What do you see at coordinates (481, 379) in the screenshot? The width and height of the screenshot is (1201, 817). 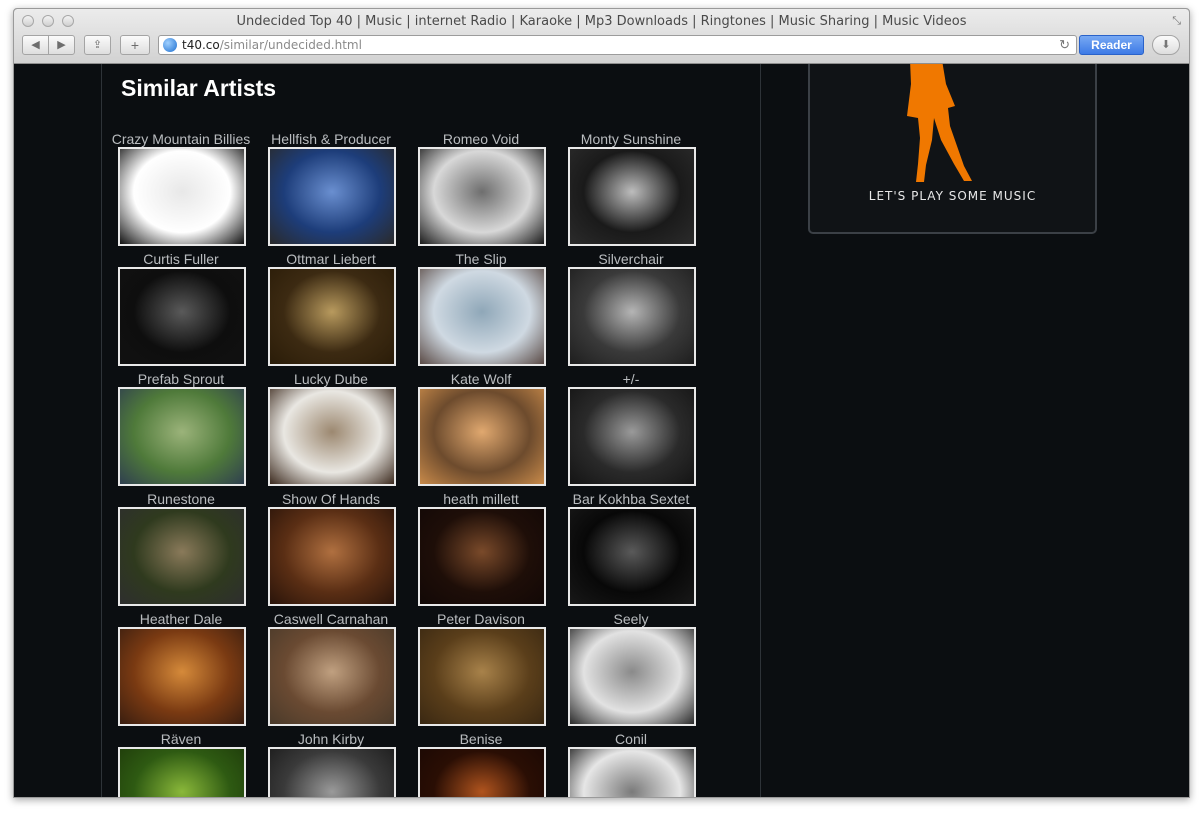 I see `artist-name-link: Kate Wolf` at bounding box center [481, 379].